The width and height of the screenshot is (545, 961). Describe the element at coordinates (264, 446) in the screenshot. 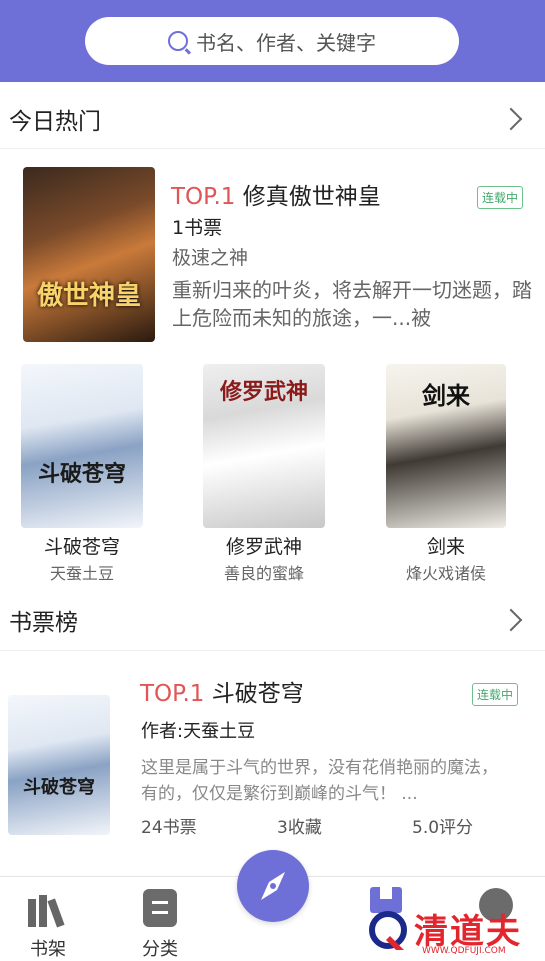

I see `book-cover: 修罗武神` at that location.